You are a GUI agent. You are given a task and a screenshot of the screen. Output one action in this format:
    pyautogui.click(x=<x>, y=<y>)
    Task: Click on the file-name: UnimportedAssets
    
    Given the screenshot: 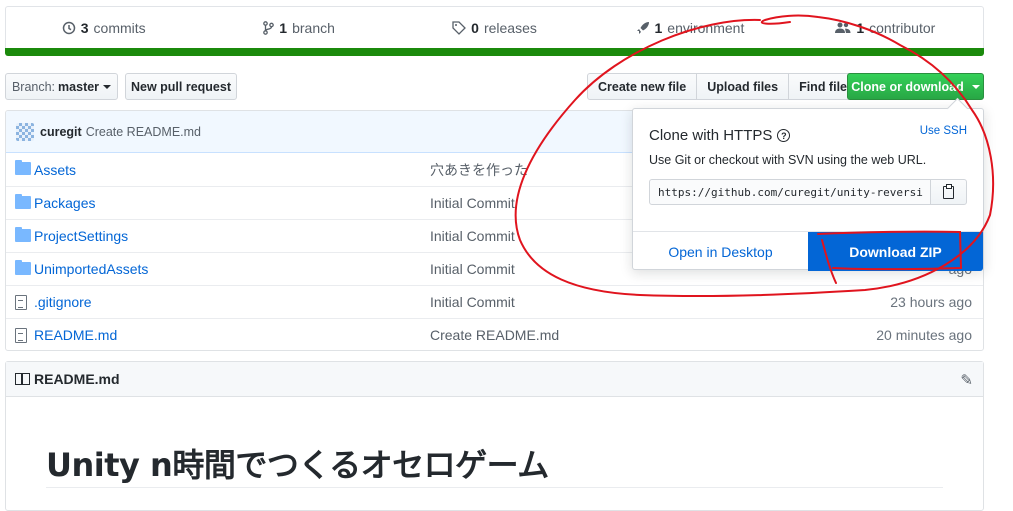 What is the action you would take?
    pyautogui.click(x=91, y=269)
    